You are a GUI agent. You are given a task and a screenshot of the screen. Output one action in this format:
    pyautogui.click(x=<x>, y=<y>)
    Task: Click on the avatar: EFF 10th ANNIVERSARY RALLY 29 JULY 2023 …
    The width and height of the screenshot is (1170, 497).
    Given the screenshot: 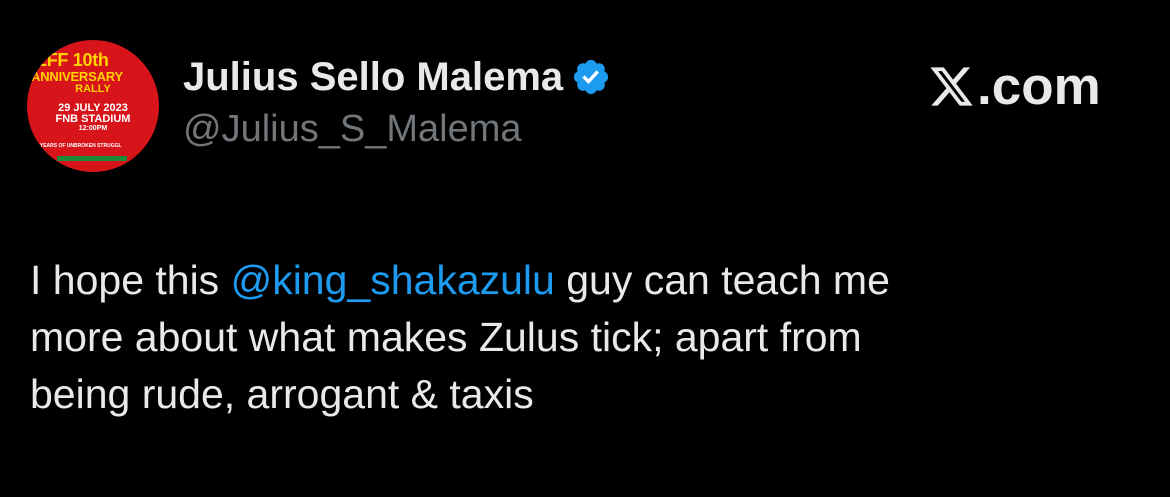 What is the action you would take?
    pyautogui.click(x=93, y=106)
    